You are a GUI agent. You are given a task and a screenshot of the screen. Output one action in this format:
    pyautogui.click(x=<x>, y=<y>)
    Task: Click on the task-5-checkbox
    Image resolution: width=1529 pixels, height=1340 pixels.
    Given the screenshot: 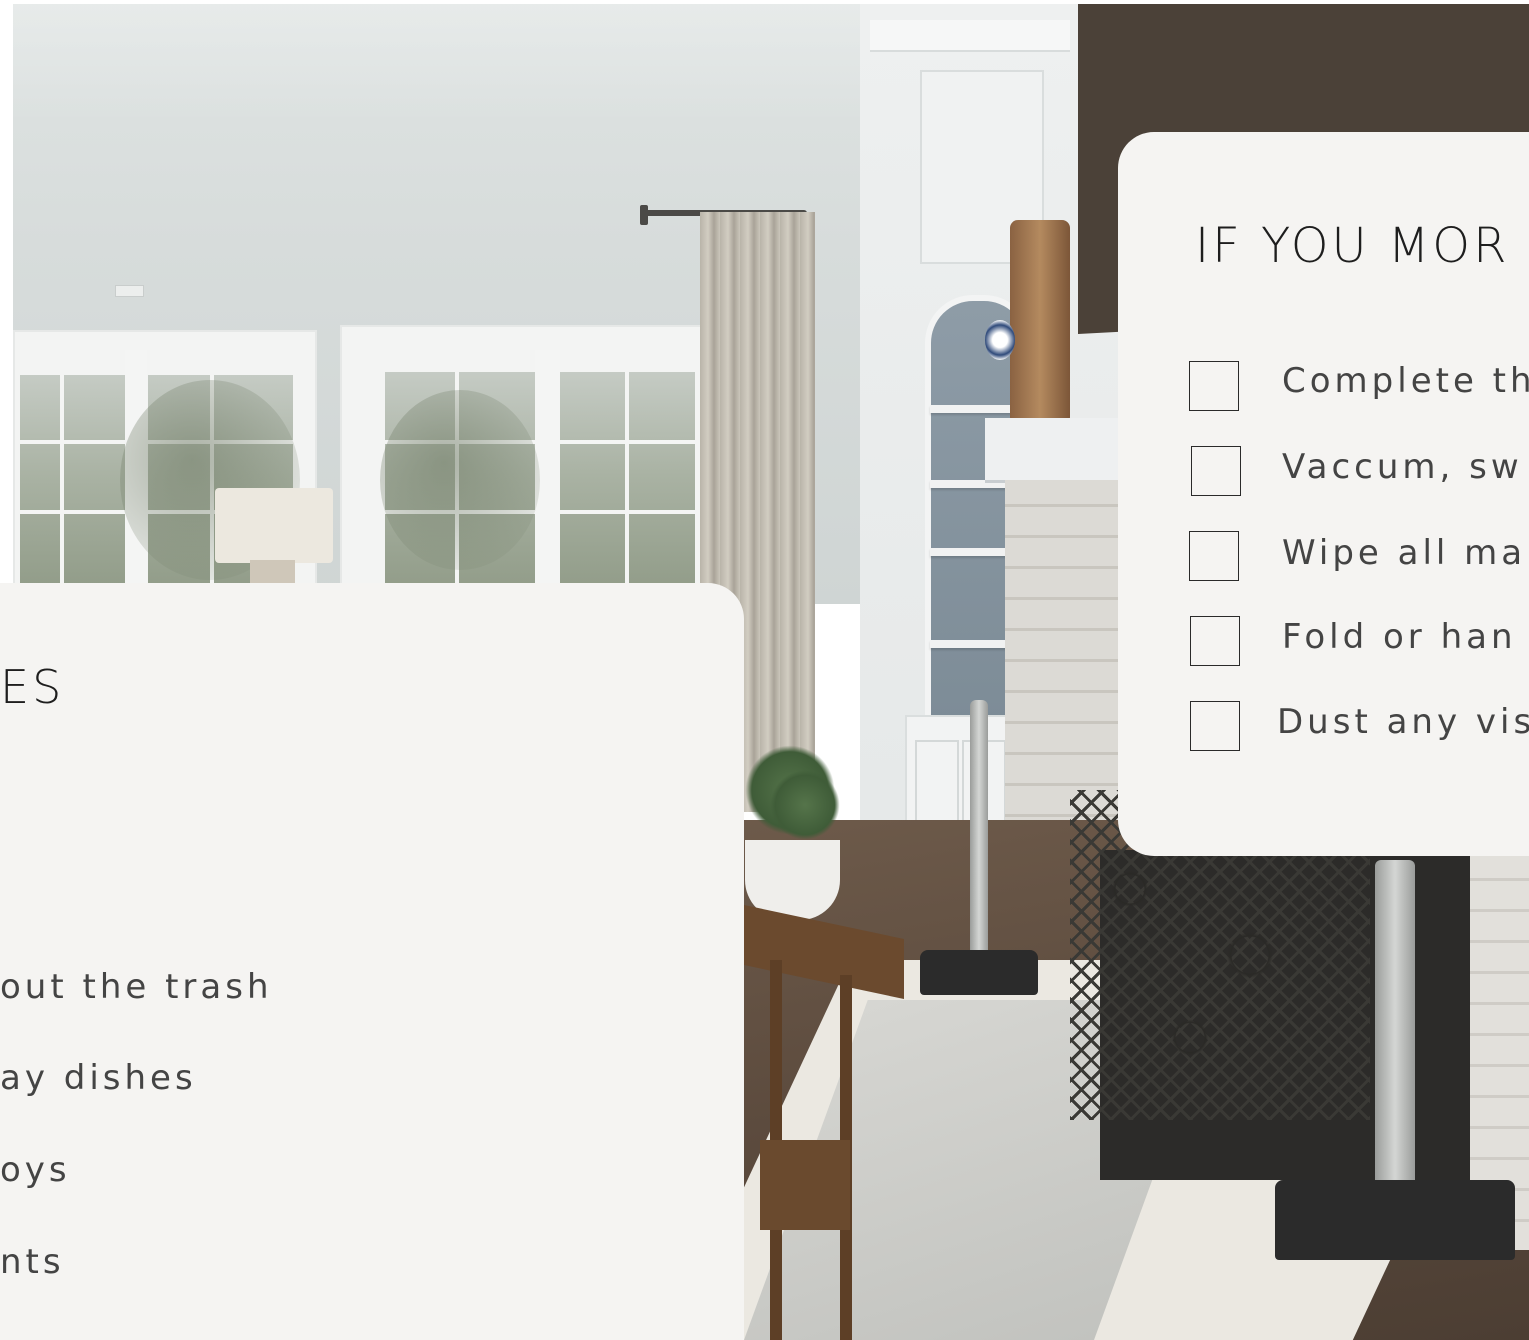 What is the action you would take?
    pyautogui.click(x=1215, y=726)
    